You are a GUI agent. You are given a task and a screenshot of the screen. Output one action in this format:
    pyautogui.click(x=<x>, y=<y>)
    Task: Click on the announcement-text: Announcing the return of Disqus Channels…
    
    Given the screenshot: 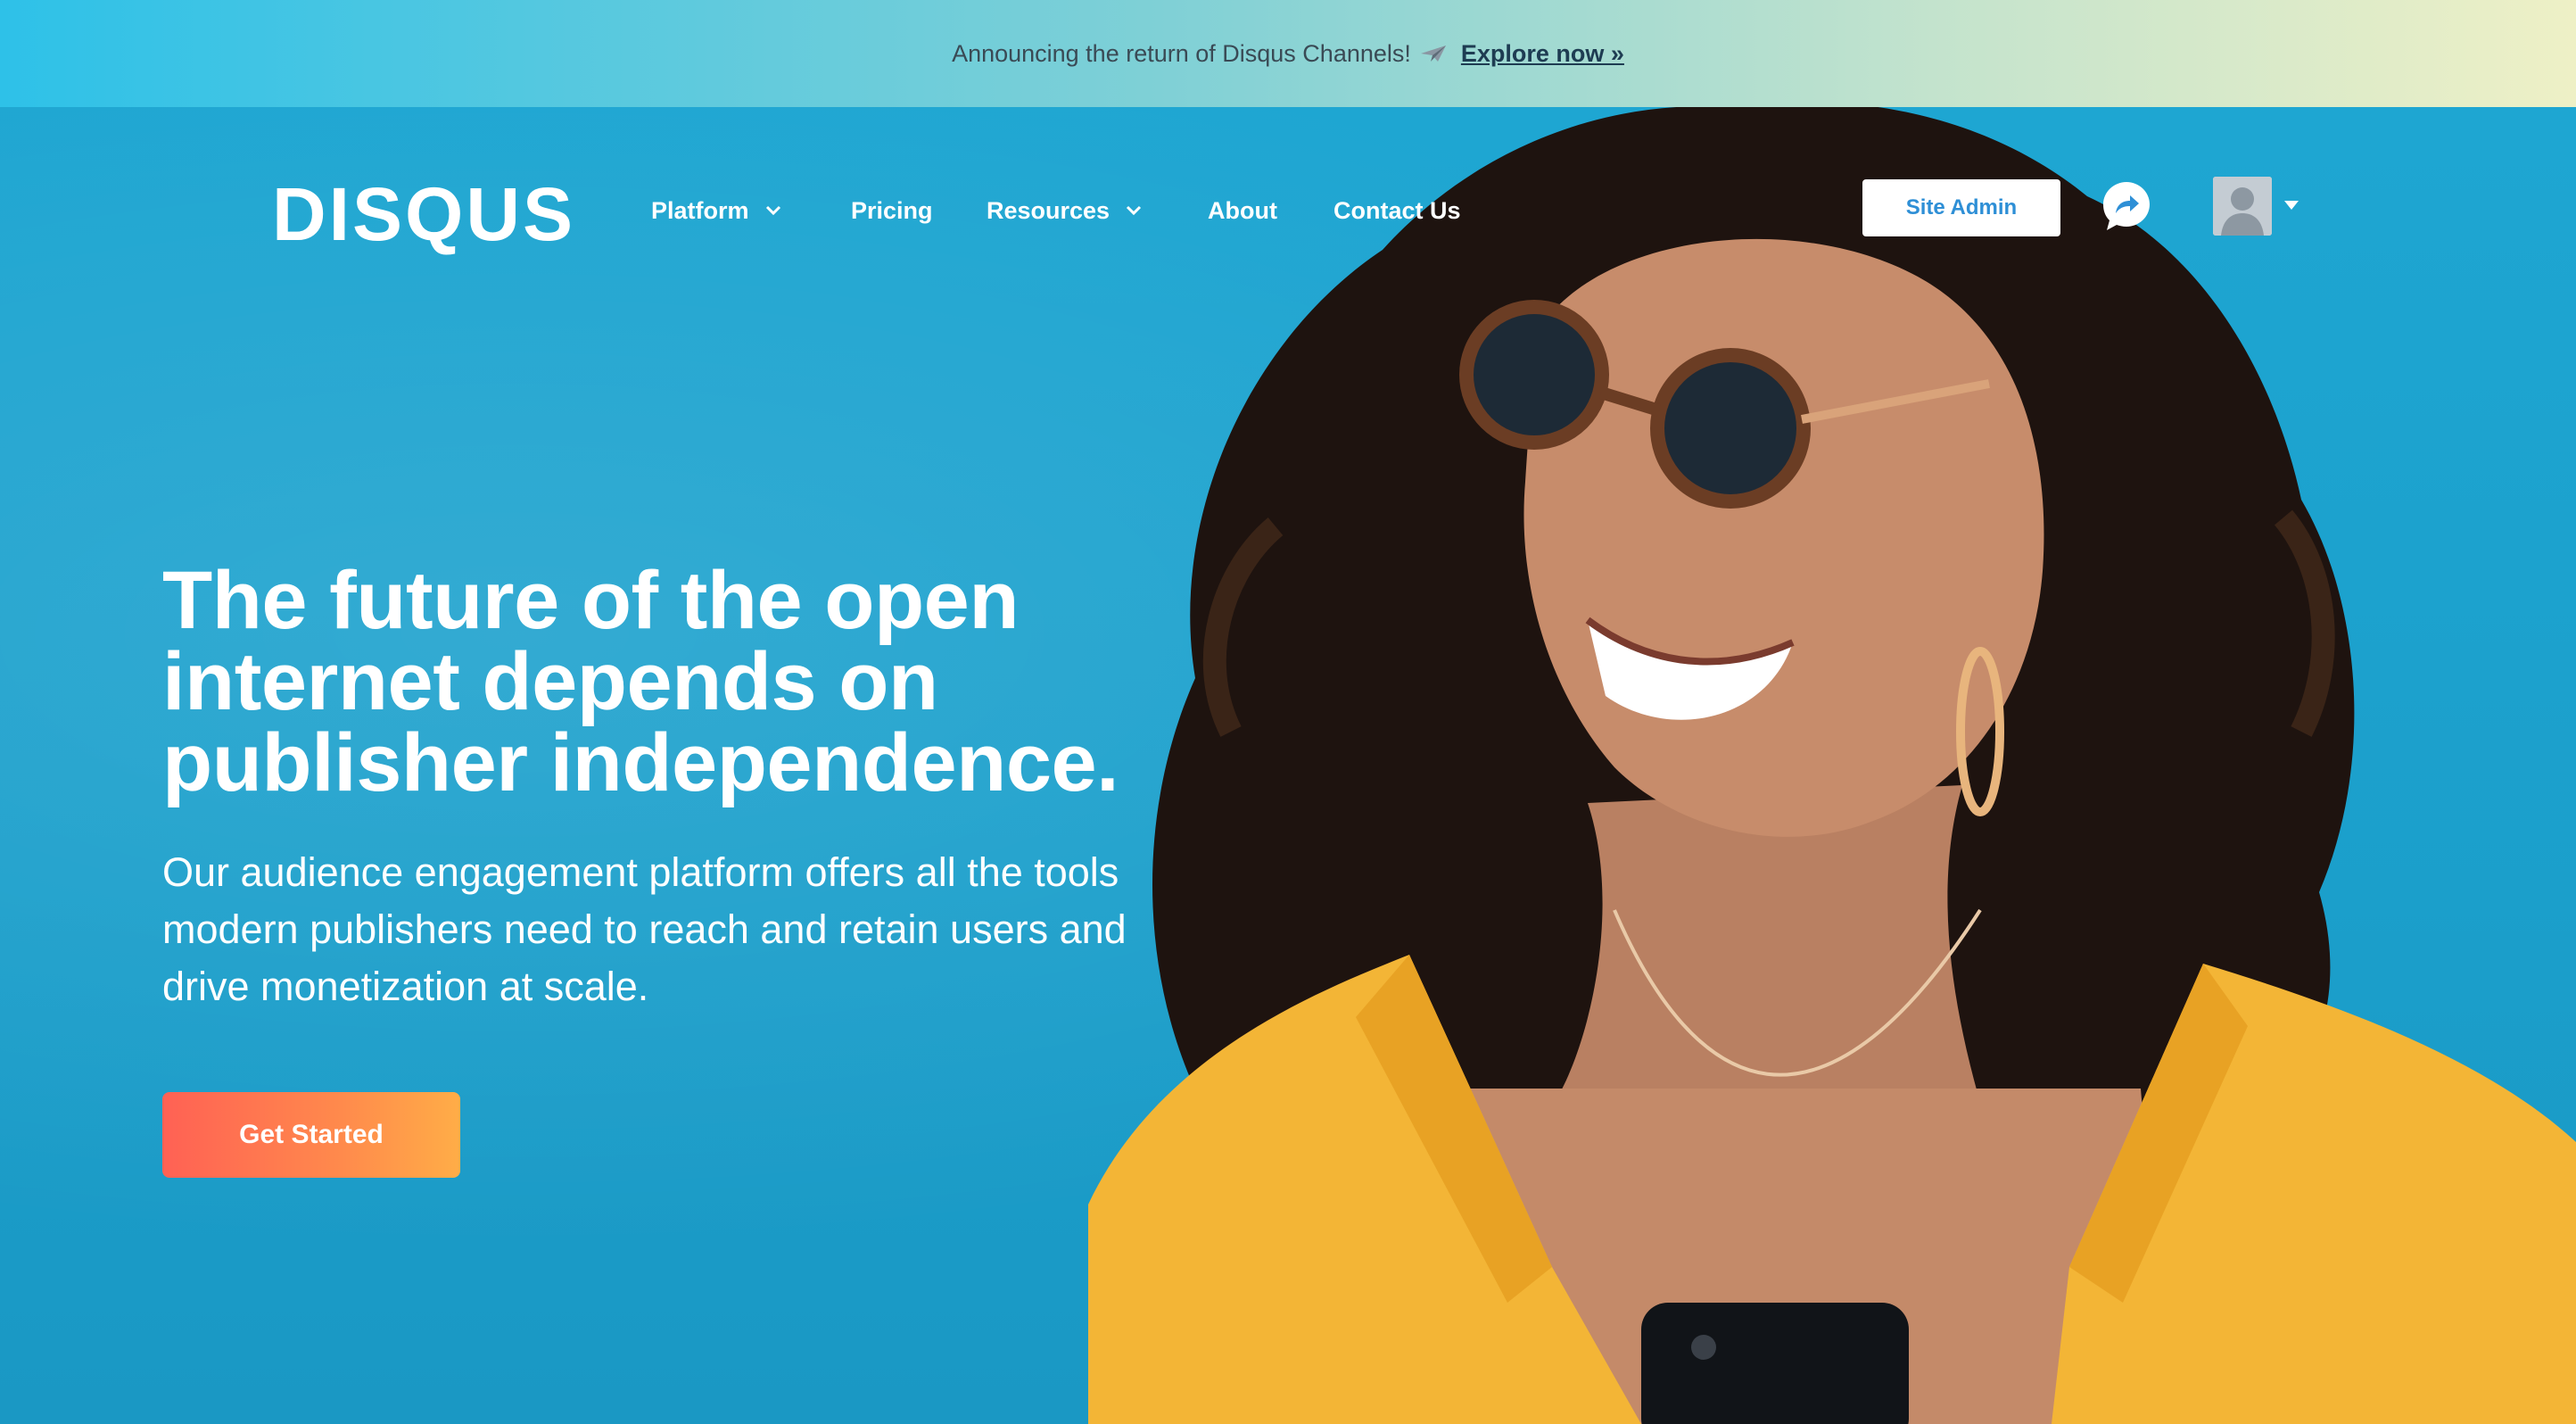 What is the action you would take?
    pyautogui.click(x=1181, y=53)
    